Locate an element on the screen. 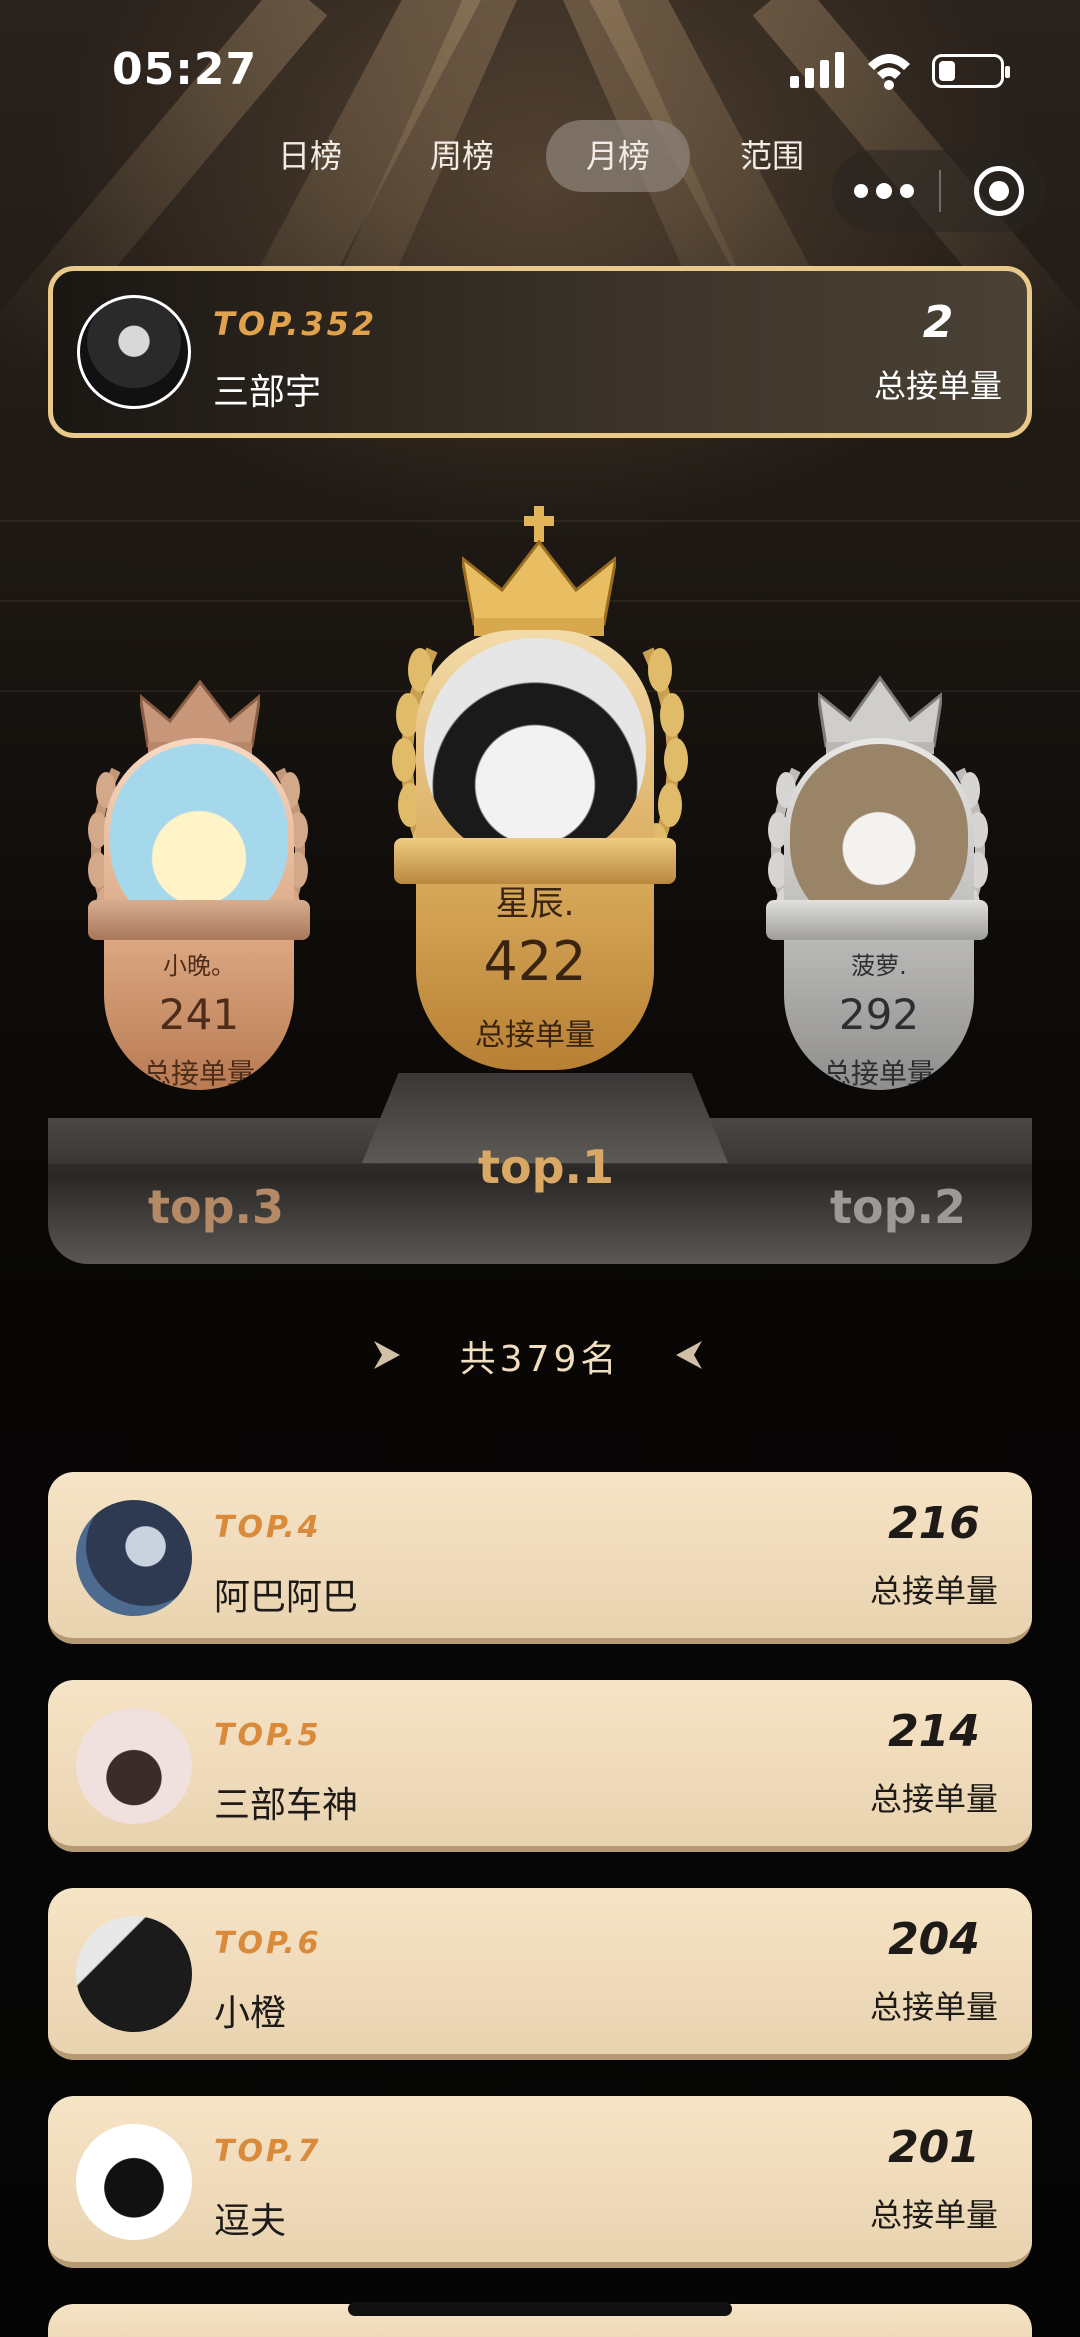 This screenshot has width=1080, height=2337. list-name: 阿巴阿巴 is located at coordinates (286, 1597).